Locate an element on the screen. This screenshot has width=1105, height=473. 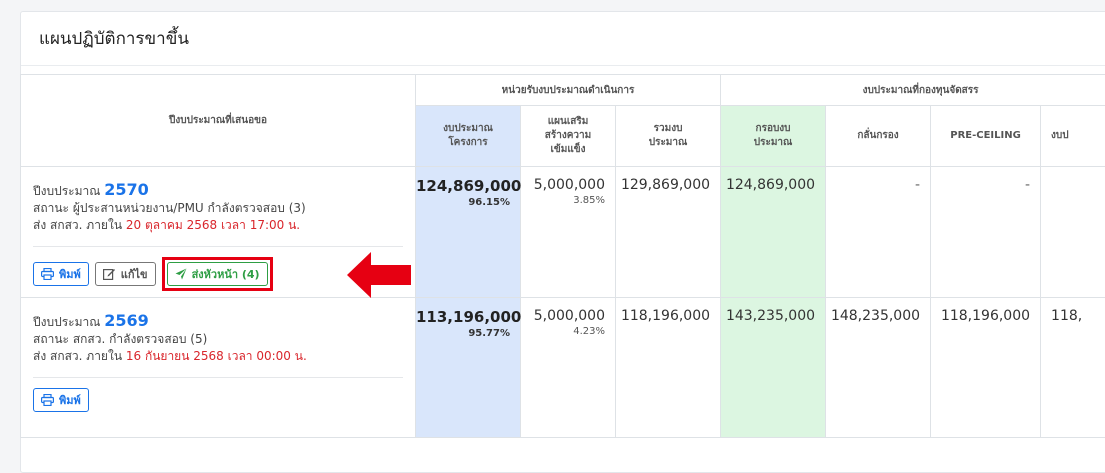
header-fiscal-year: ปีงบประมาณที่เสนอขอ is located at coordinates (218, 121).